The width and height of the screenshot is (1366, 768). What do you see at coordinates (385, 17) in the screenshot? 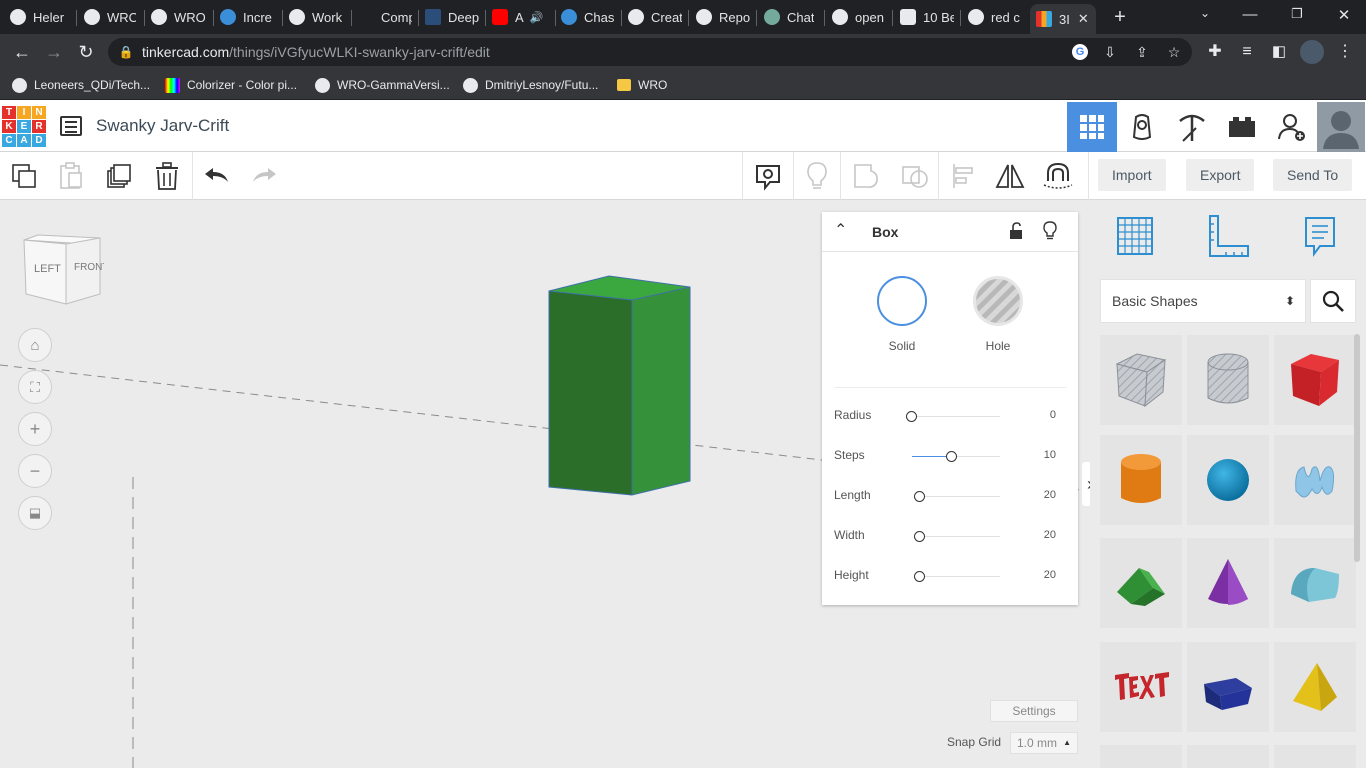
I see `browser-tab: Comp` at bounding box center [385, 17].